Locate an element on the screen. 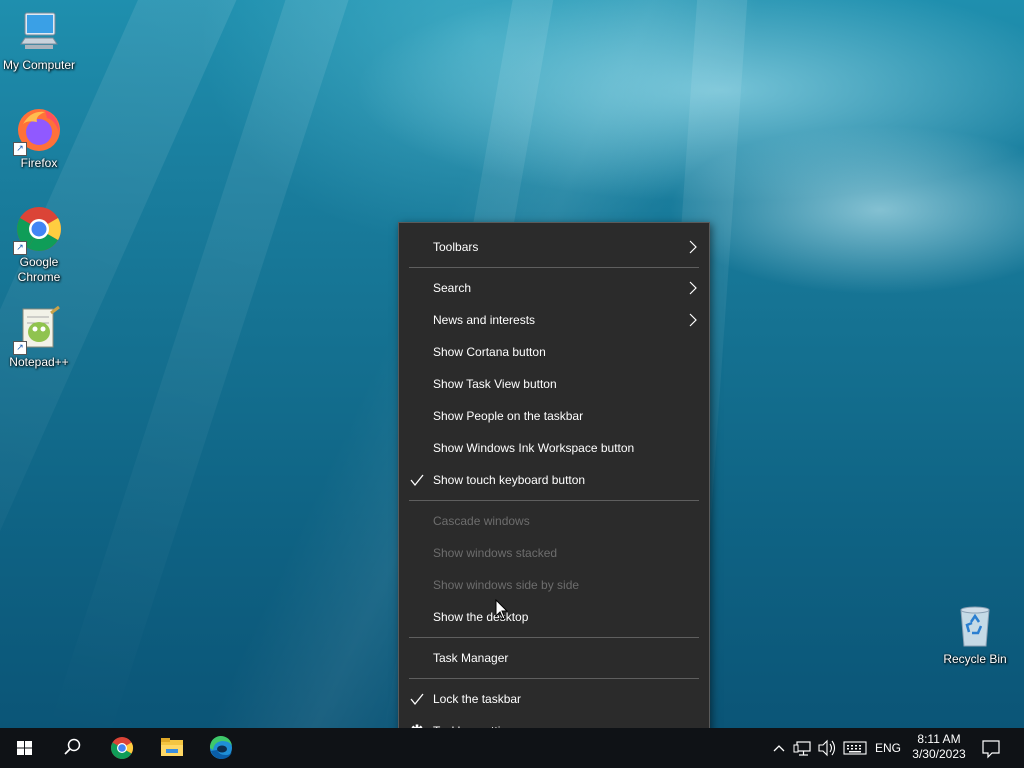  desktop-icon-label: Notepad++ is located at coordinates (39, 362).